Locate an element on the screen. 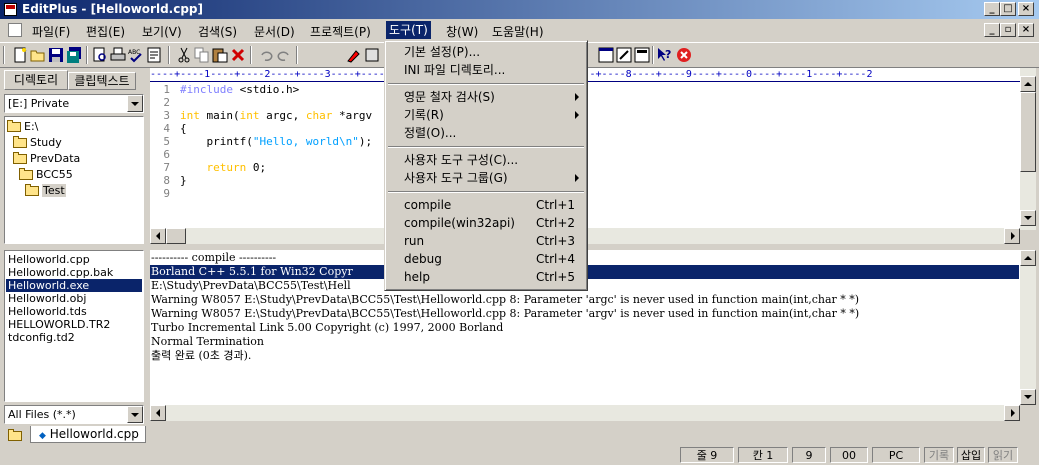 Image resolution: width=1039 pixels, height=465 pixels. print-preview-icon is located at coordinates (100, 55).